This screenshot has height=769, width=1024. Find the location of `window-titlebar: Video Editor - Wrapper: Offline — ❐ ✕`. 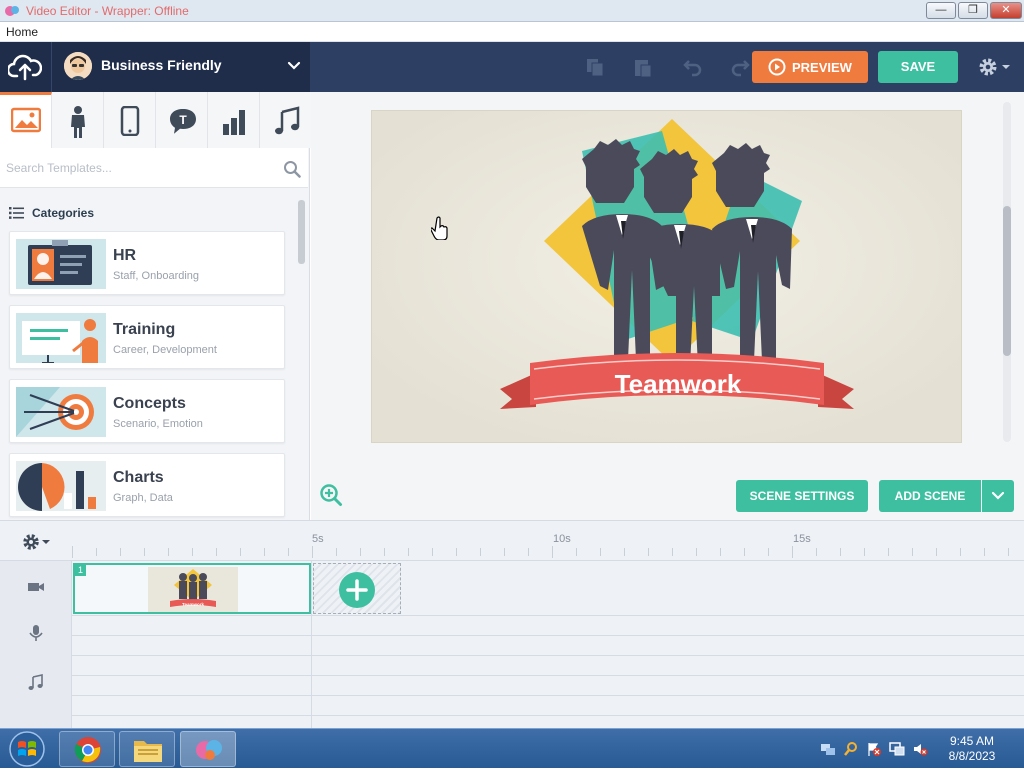

window-titlebar: Video Editor - Wrapper: Offline — ❐ ✕ is located at coordinates (512, 11).